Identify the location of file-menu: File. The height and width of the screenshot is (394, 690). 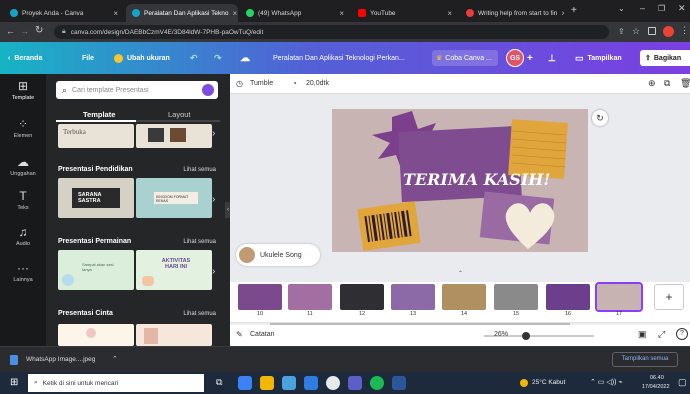
(88, 58).